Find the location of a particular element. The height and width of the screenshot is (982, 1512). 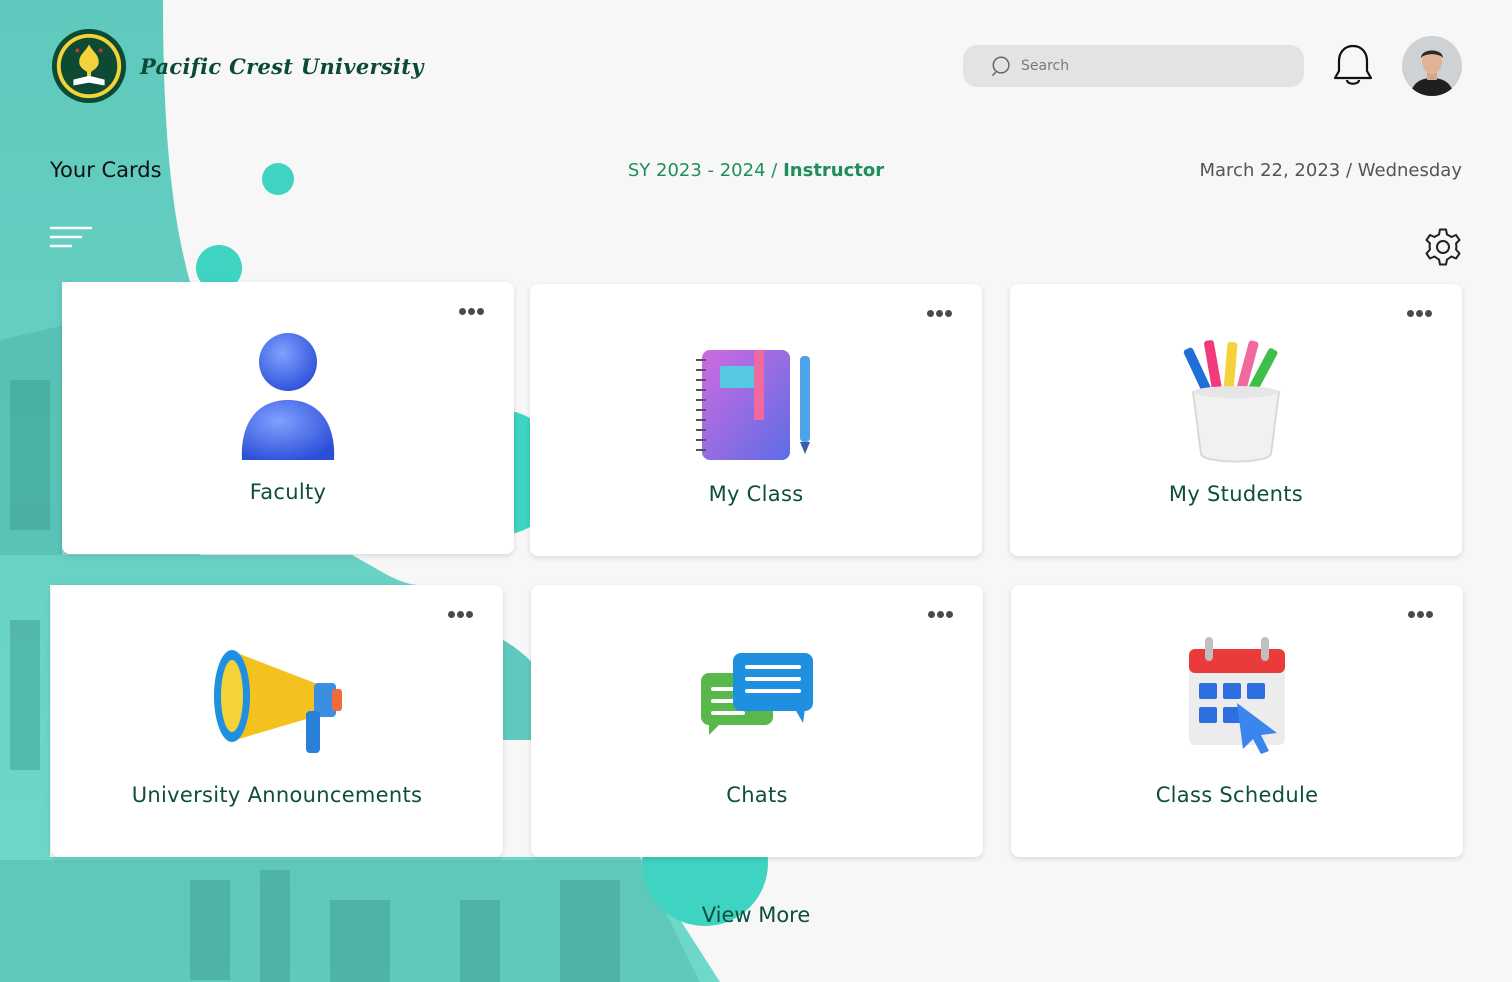

avatar is located at coordinates (1432, 66).